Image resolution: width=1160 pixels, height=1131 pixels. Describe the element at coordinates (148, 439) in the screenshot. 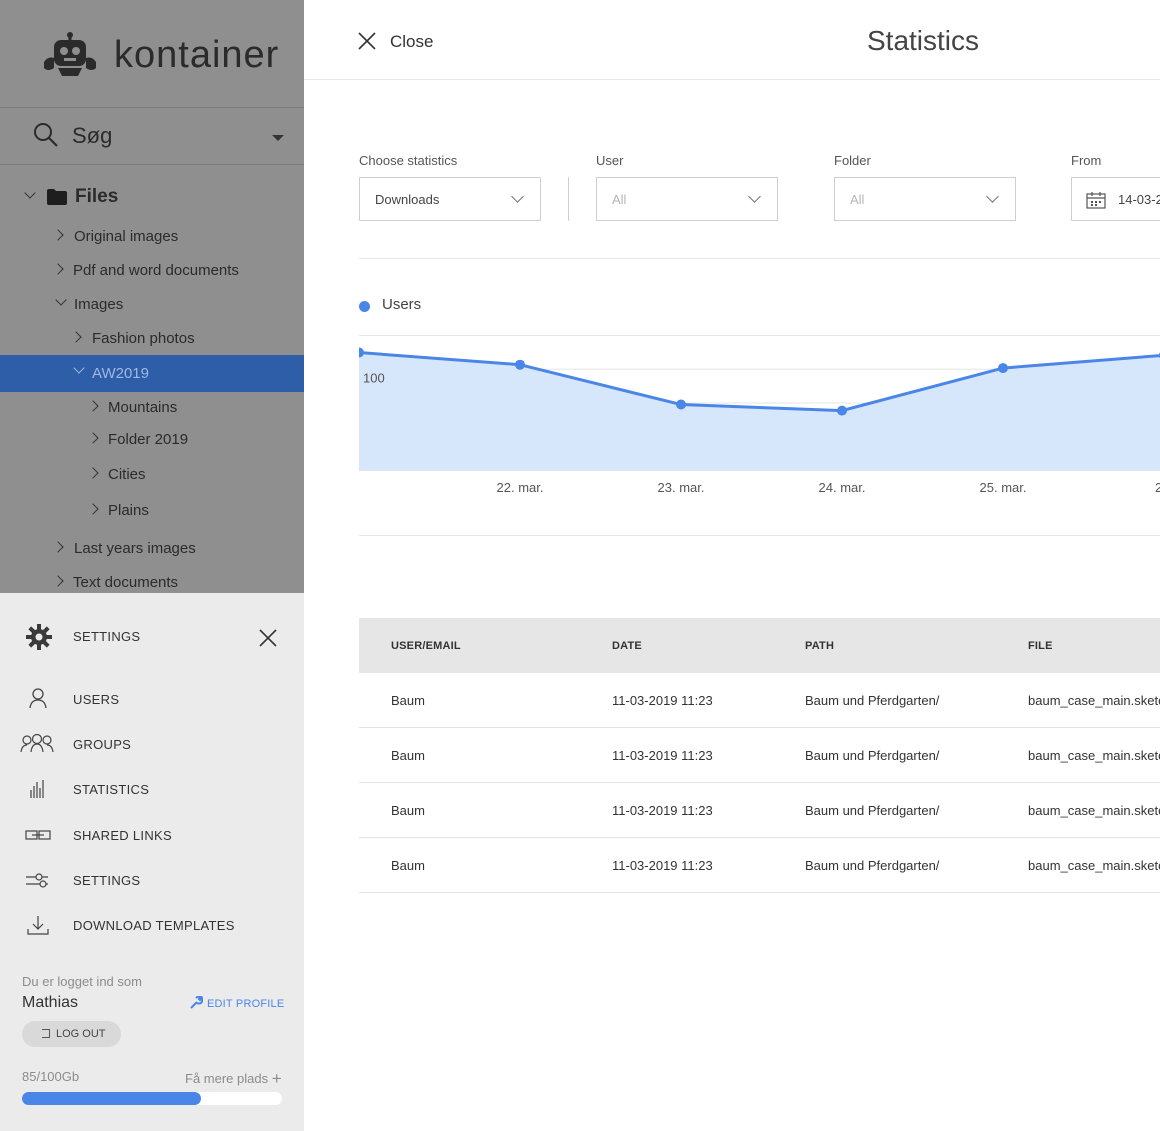

I see `tree-item-label: Folder 2019` at that location.